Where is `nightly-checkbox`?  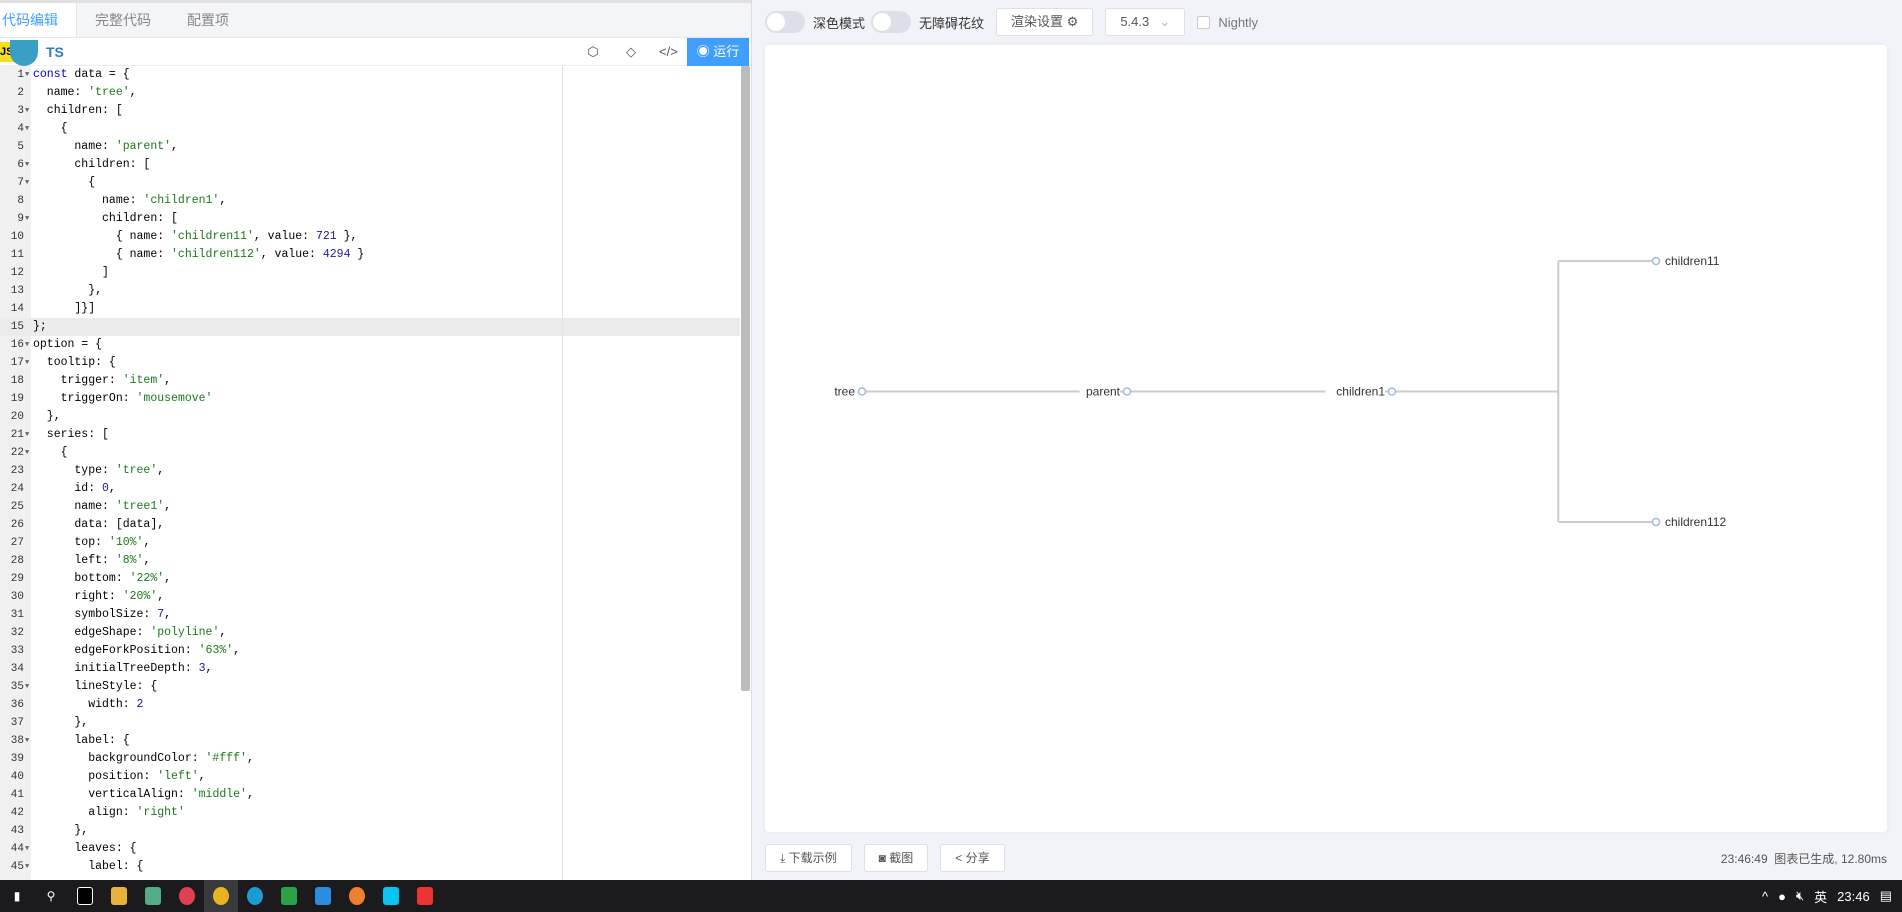 nightly-checkbox is located at coordinates (1204, 22).